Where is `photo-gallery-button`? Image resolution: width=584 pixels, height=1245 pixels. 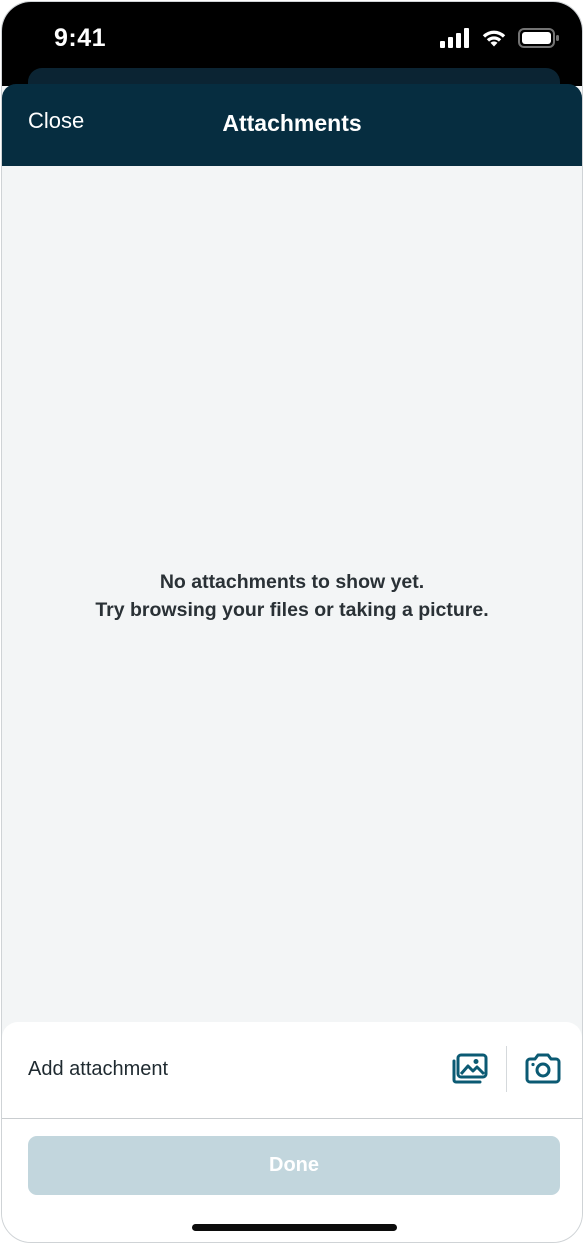 photo-gallery-button is located at coordinates (470, 1070).